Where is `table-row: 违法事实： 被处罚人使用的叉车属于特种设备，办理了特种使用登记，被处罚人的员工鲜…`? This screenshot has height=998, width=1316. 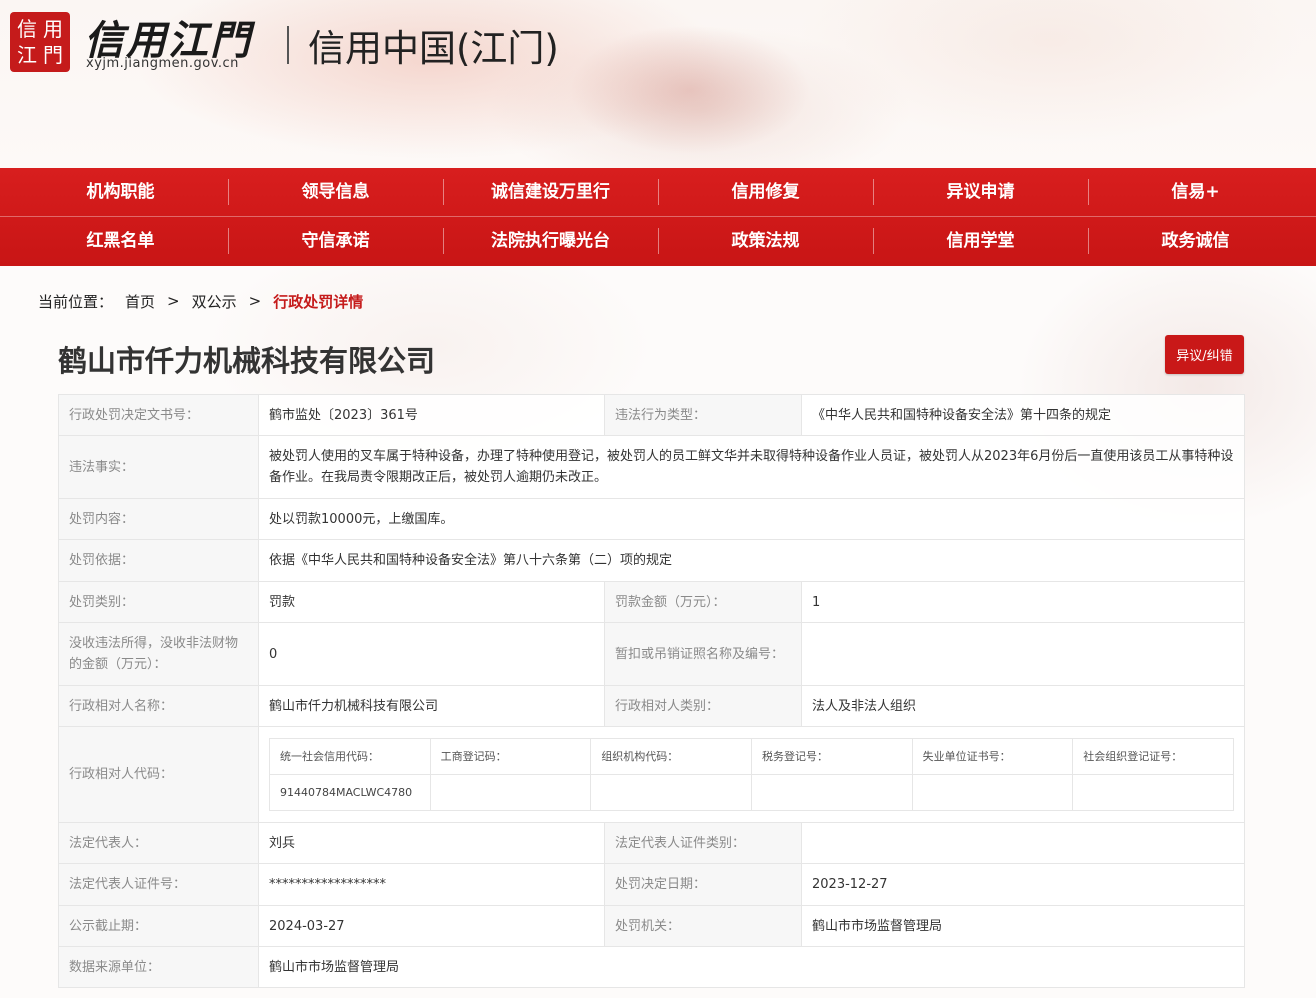 table-row: 违法事实： 被处罚人使用的叉车属于特种设备，办理了特种使用登记，被处罚人的员工鲜… is located at coordinates (651, 467).